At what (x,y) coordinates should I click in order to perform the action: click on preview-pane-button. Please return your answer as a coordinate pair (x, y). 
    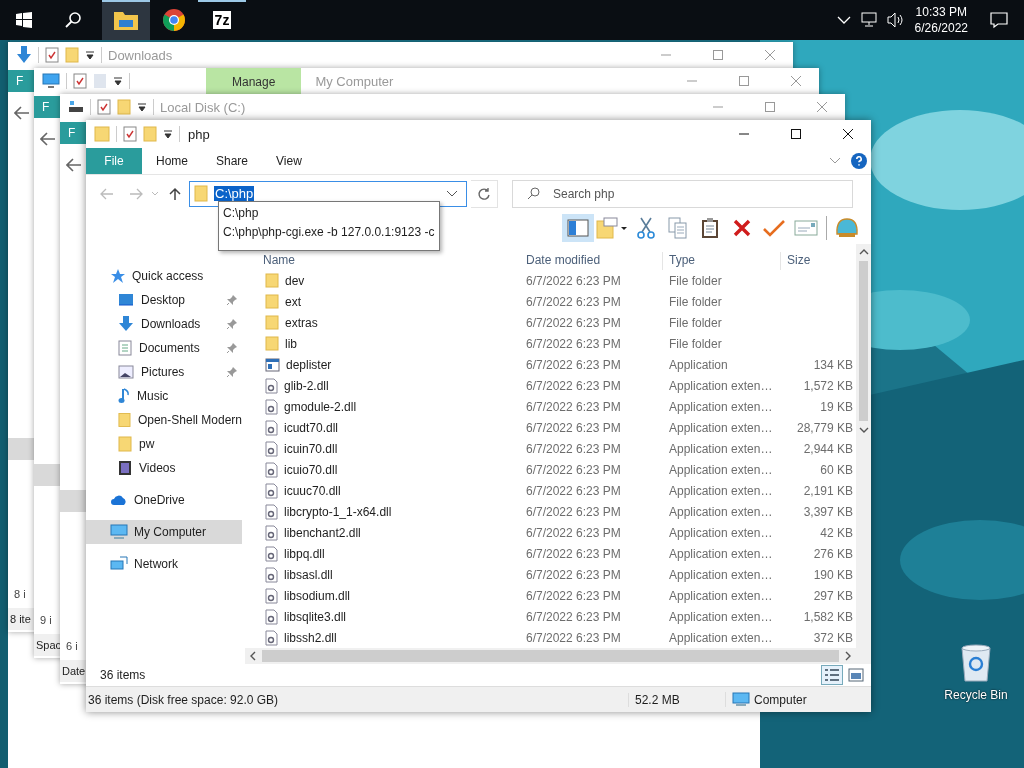
    Looking at the image, I should click on (578, 228).